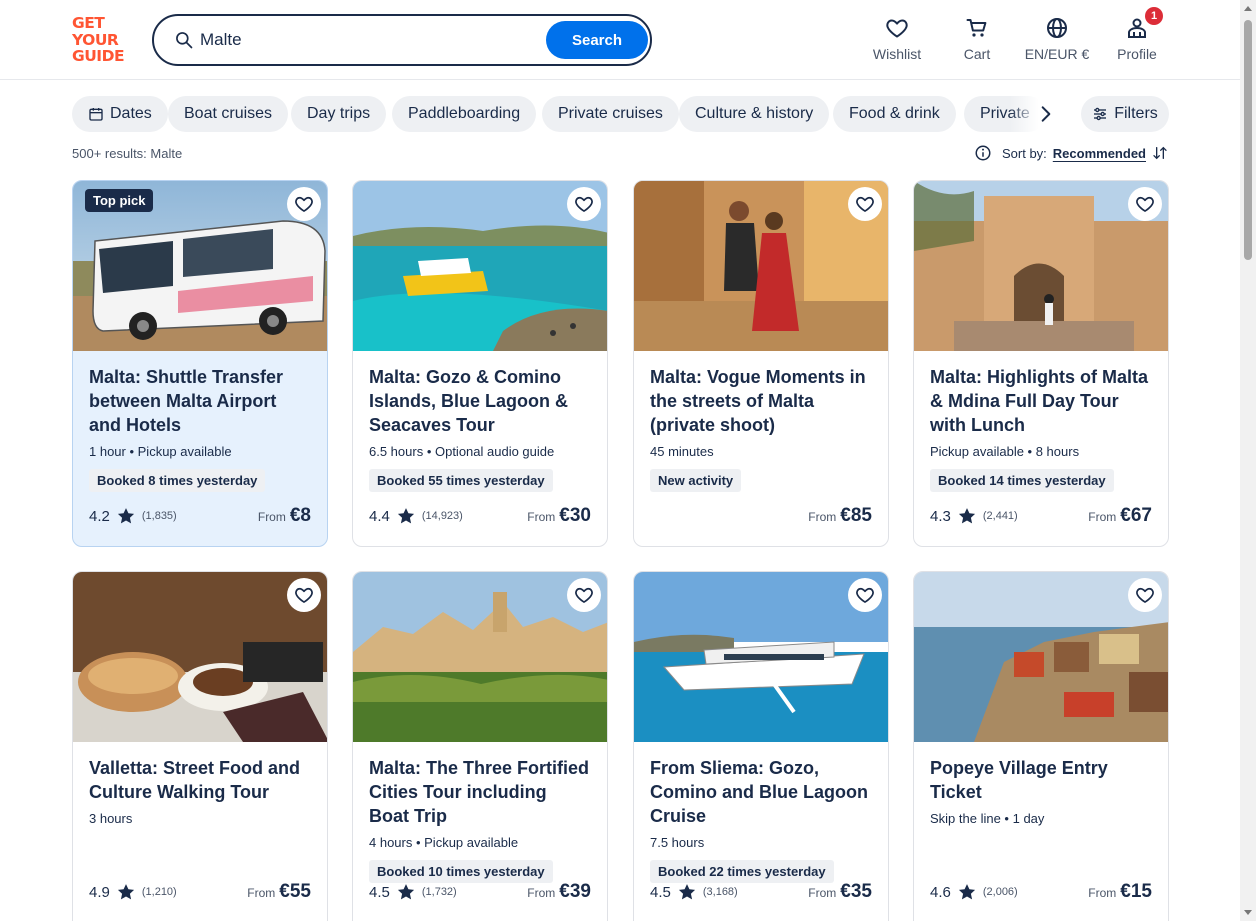  Describe the element at coordinates (1046, 114) in the screenshot. I see `chevron-right-icon` at that location.